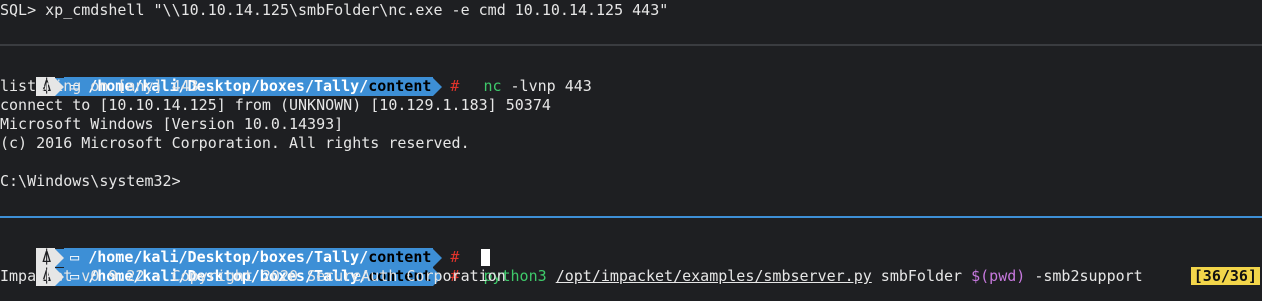  I want to click on command-args: -lvnp 443, so click(546, 86).